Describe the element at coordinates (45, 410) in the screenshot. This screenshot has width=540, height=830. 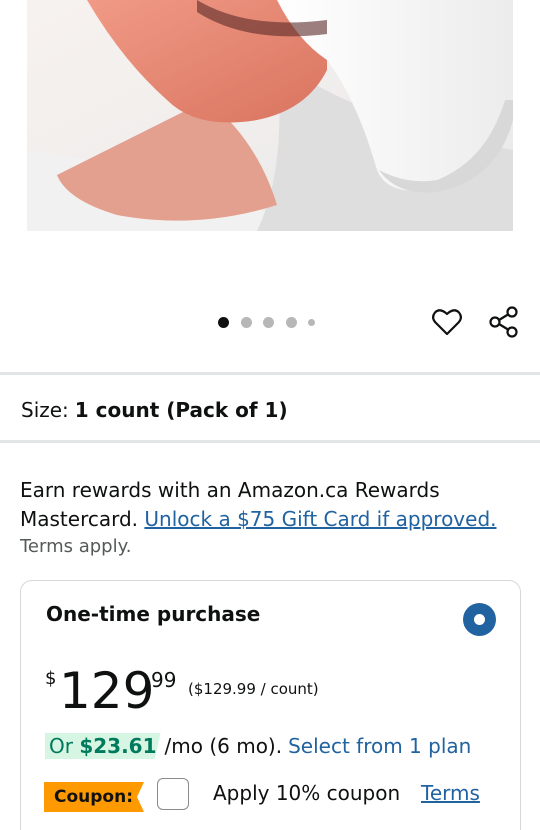
I see `size-label: Size:` at that location.